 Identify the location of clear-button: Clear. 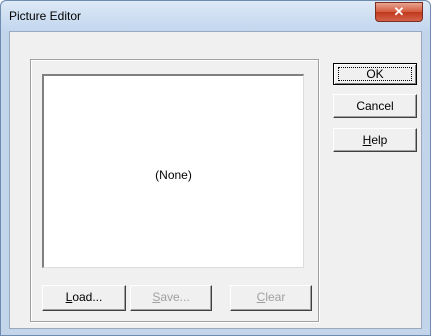
(271, 298).